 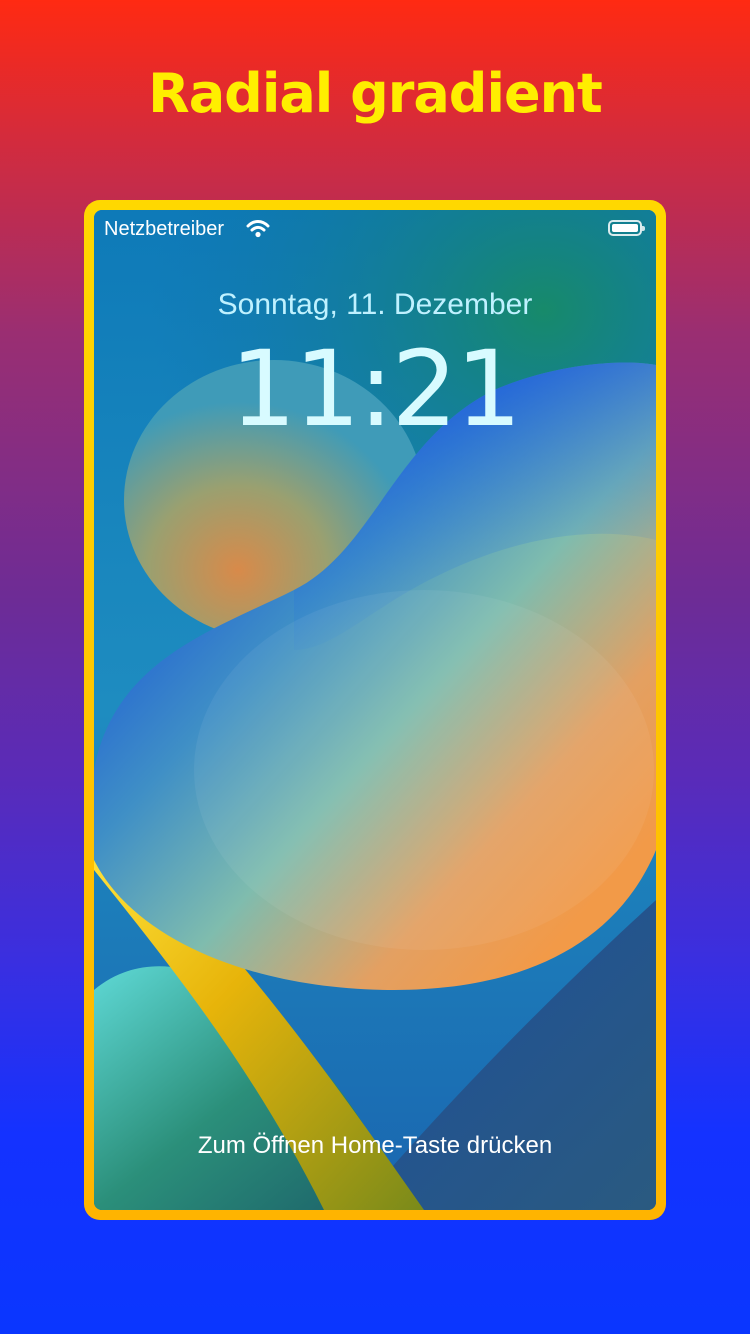 I want to click on page-headline: Radial gradient, so click(x=375, y=93).